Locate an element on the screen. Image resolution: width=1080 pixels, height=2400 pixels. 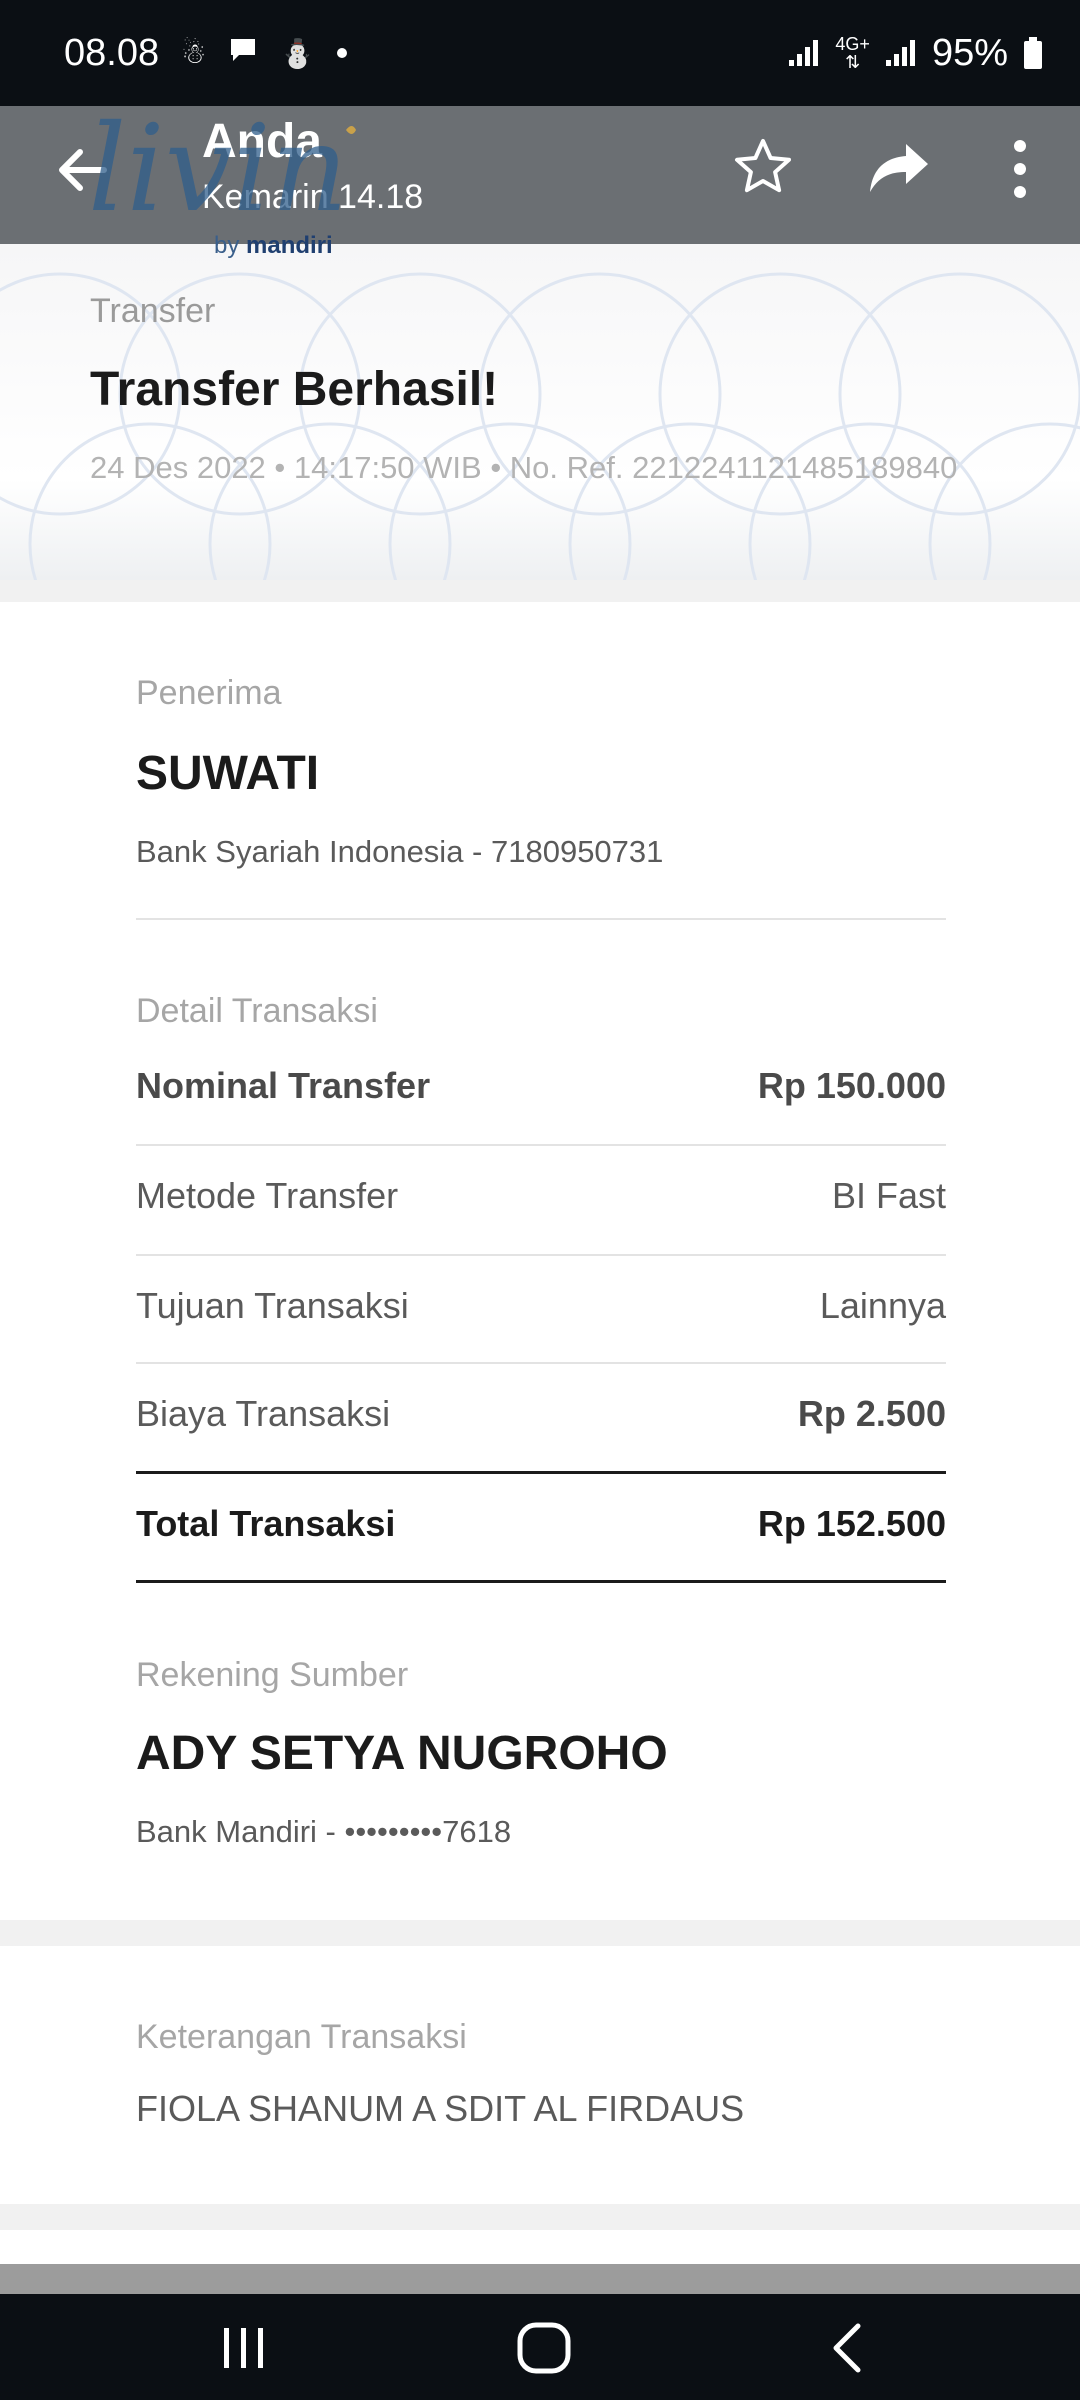
receipt-title: Transfer Berhasil! is located at coordinates (294, 389).